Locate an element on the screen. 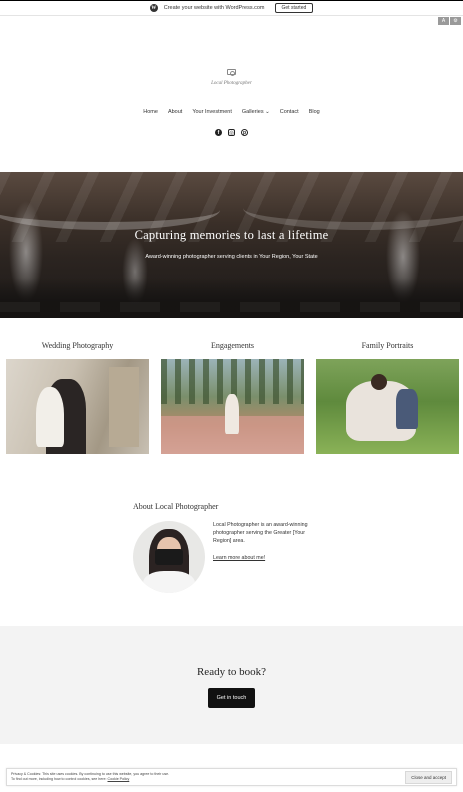 The height and width of the screenshot is (792, 463). settings-icon: ⚙ is located at coordinates (455, 21).